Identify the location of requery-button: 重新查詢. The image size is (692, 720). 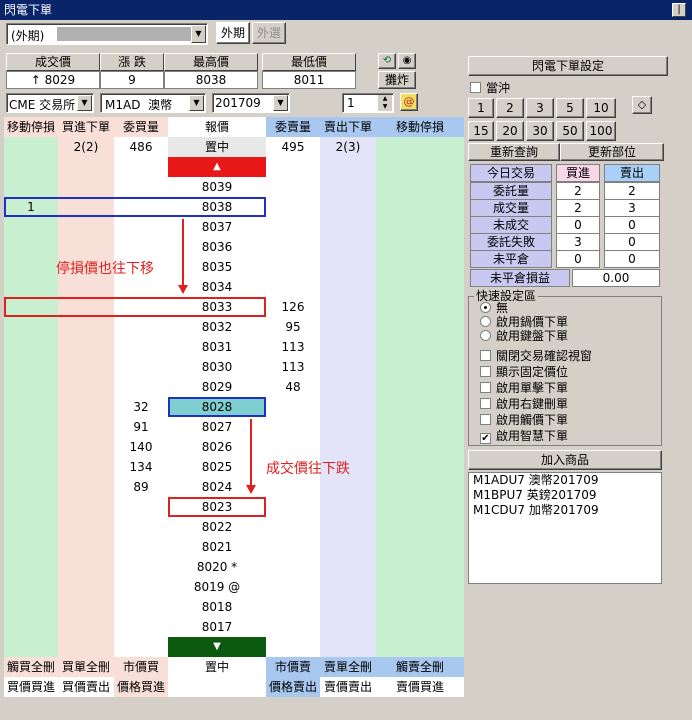
(514, 152).